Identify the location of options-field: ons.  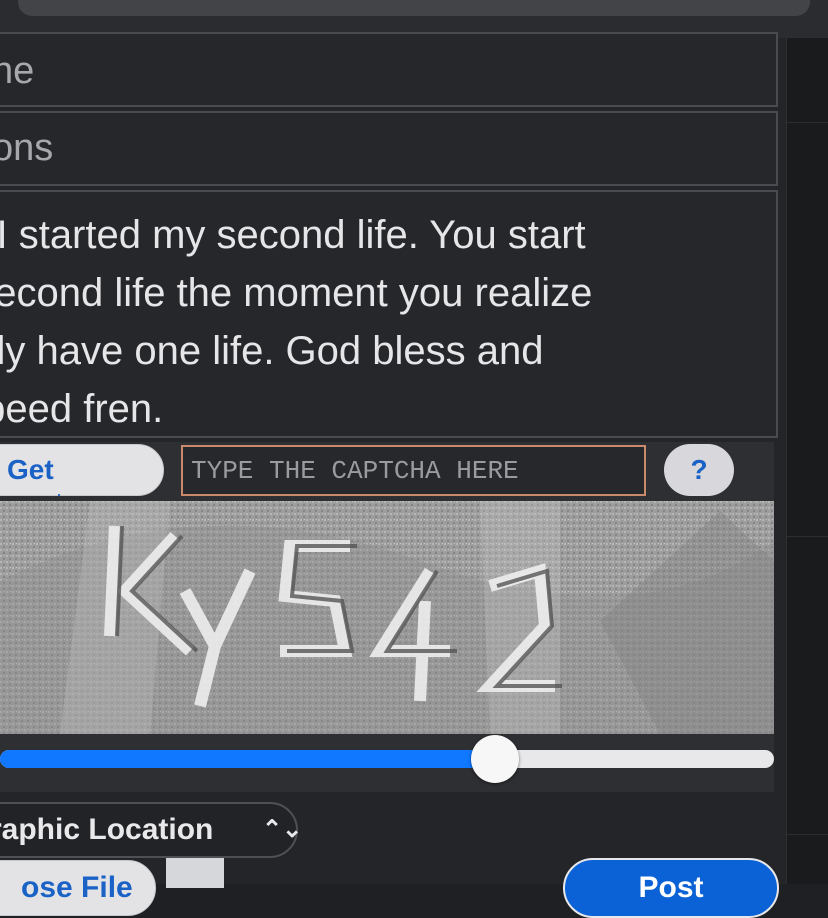
(389, 148).